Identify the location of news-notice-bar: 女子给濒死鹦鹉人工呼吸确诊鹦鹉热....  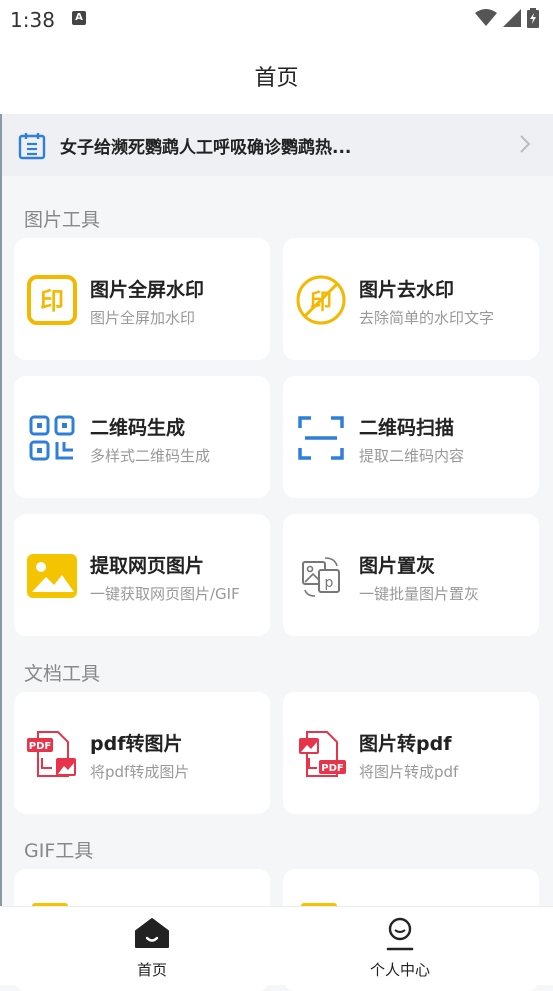
(277, 145).